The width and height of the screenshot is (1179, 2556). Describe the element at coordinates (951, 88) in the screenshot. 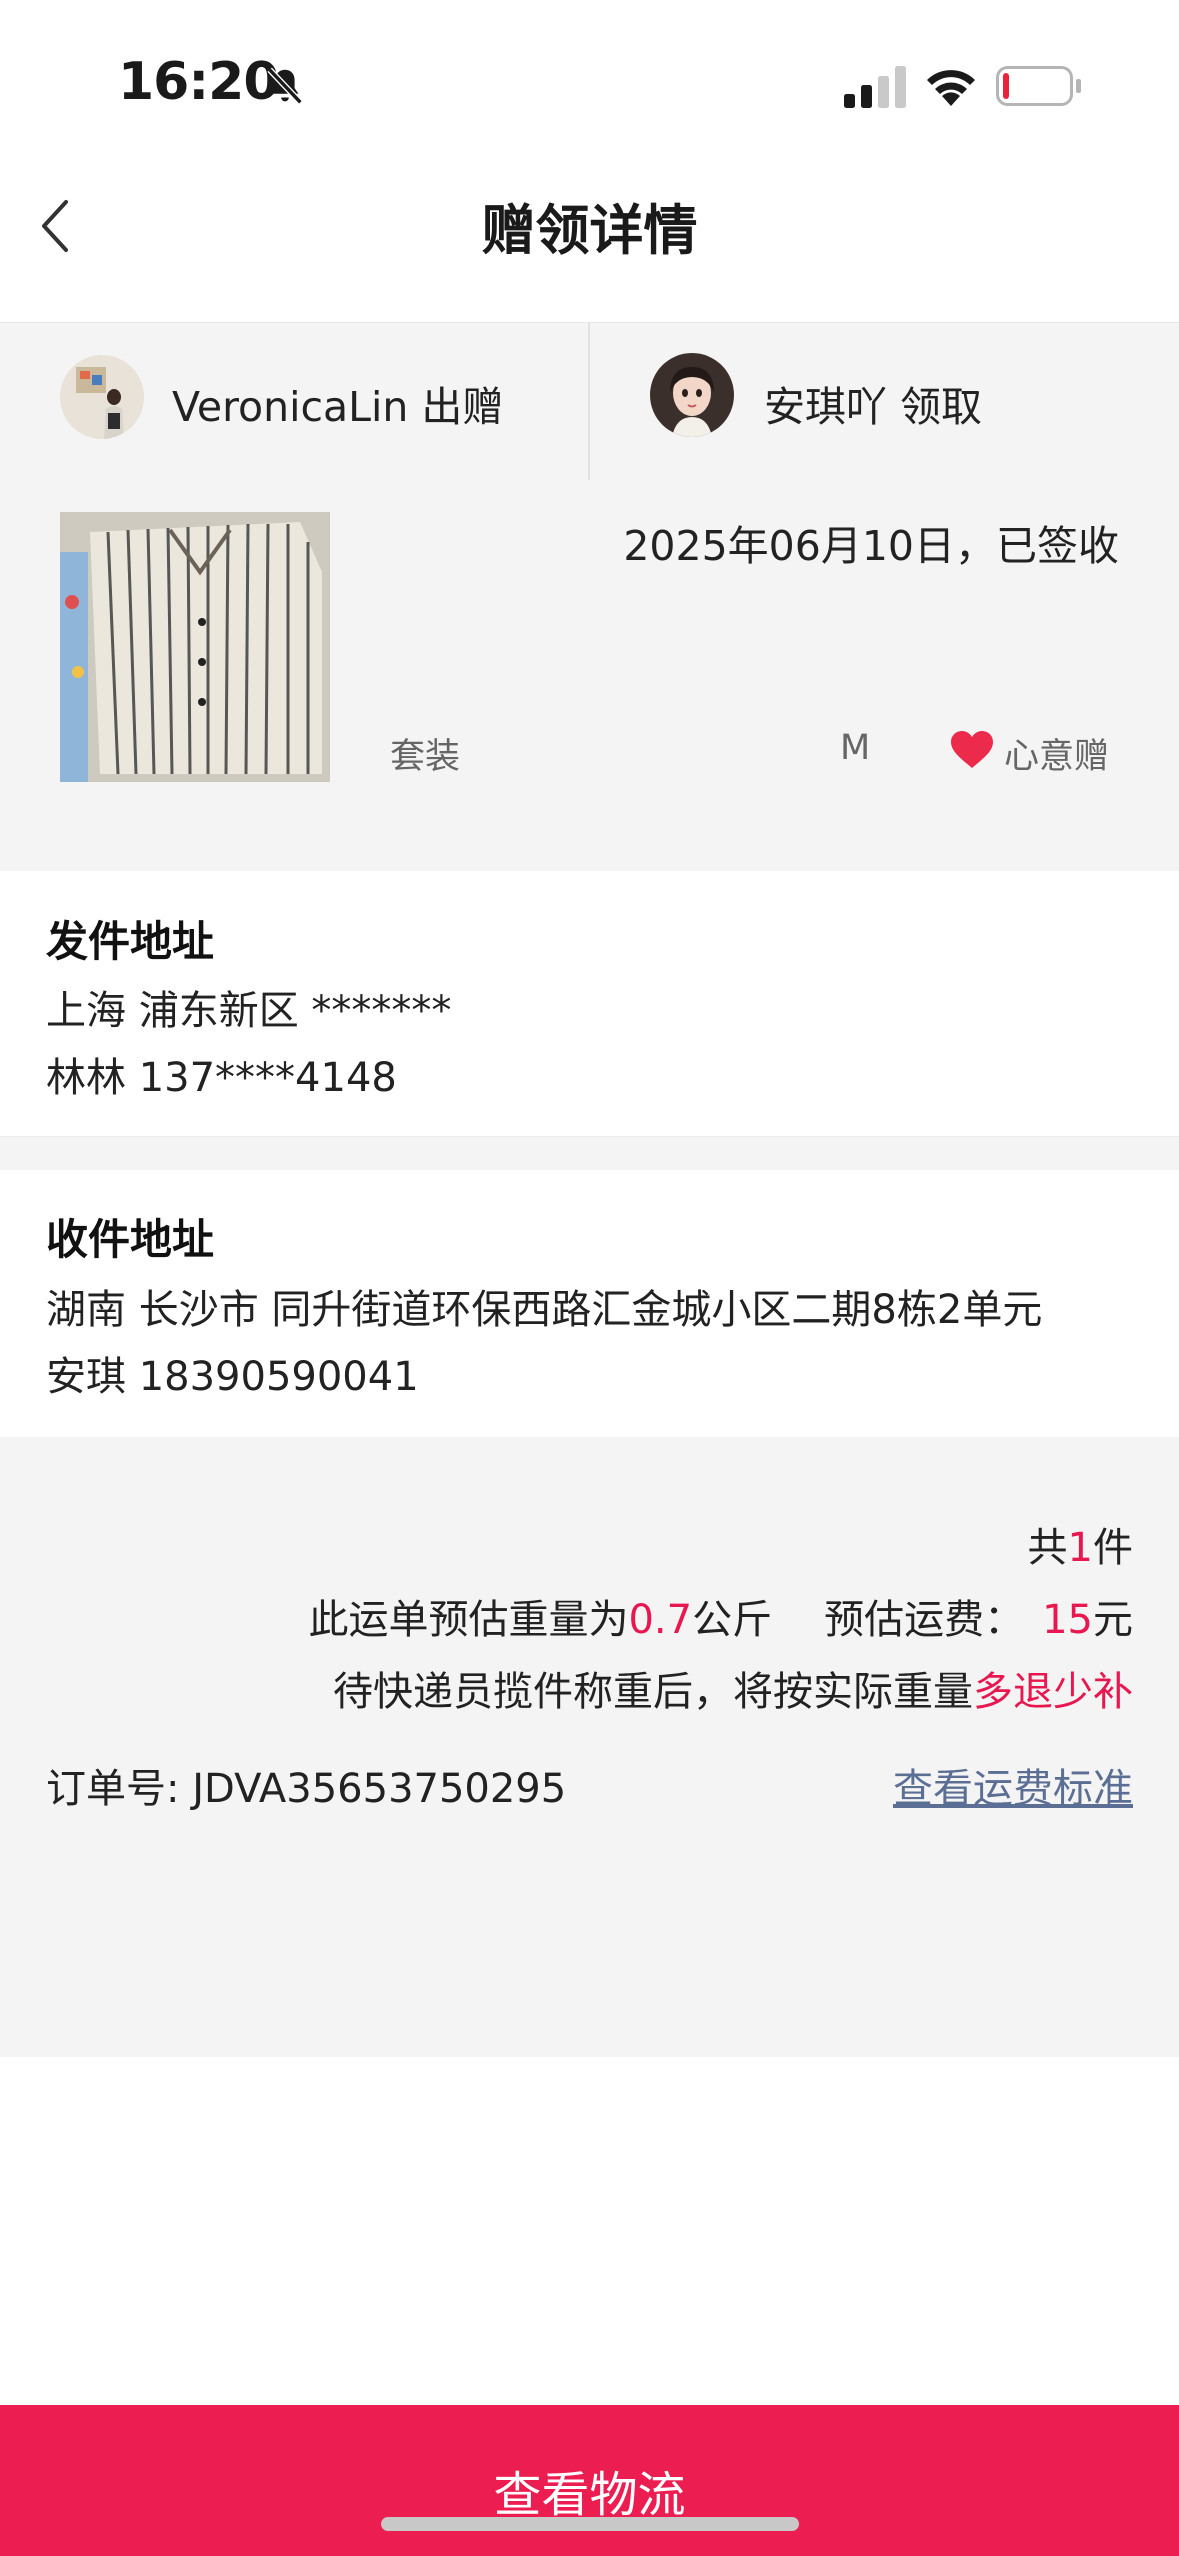

I see `wifi-icon` at that location.